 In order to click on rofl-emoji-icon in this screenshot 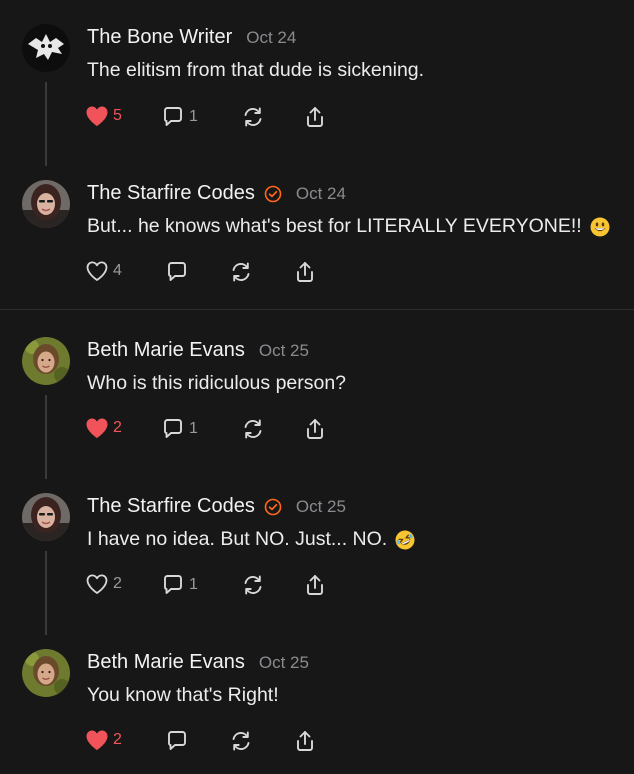, I will do `click(405, 540)`.